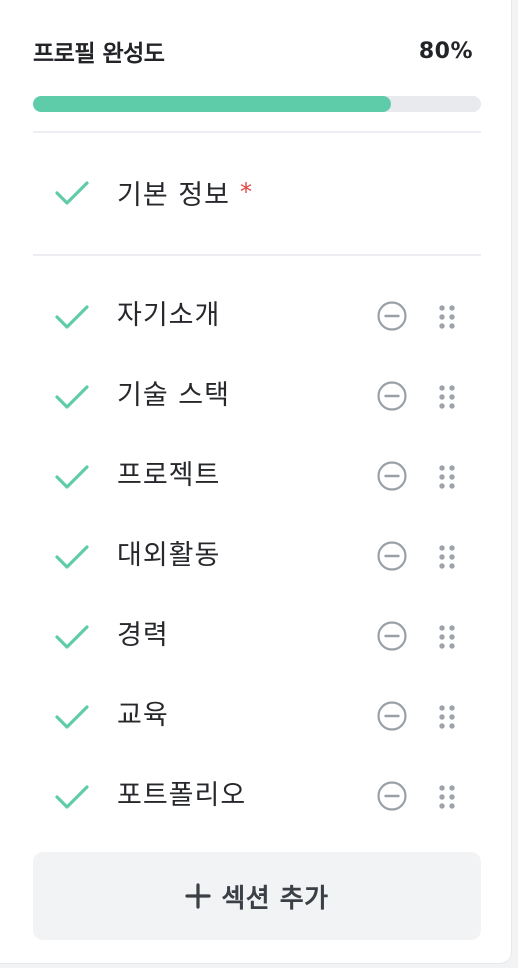 The height and width of the screenshot is (968, 518). What do you see at coordinates (257, 636) in the screenshot?
I see `section-row: 경력` at bounding box center [257, 636].